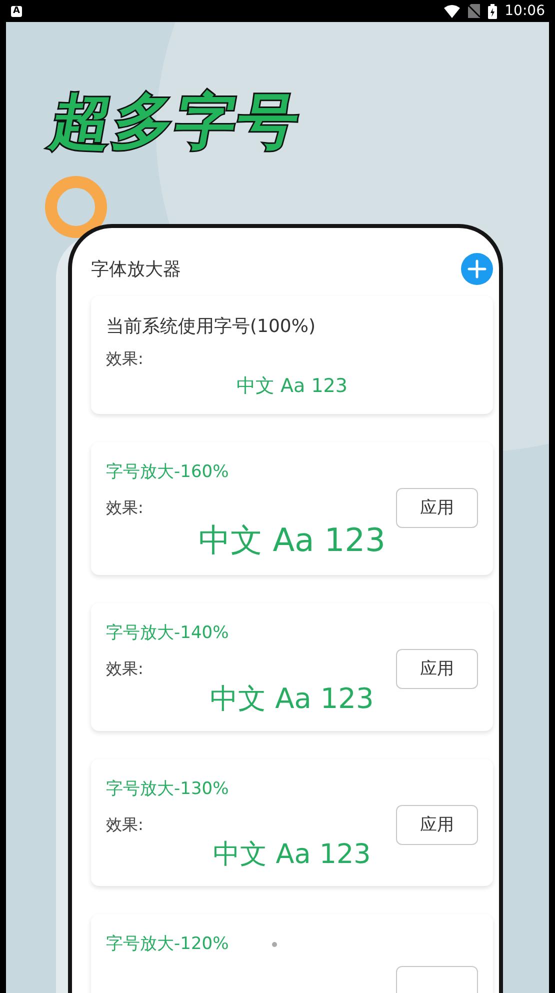 The image size is (555, 993). Describe the element at coordinates (167, 789) in the screenshot. I see `card-heading: 字号放大-130%` at that location.